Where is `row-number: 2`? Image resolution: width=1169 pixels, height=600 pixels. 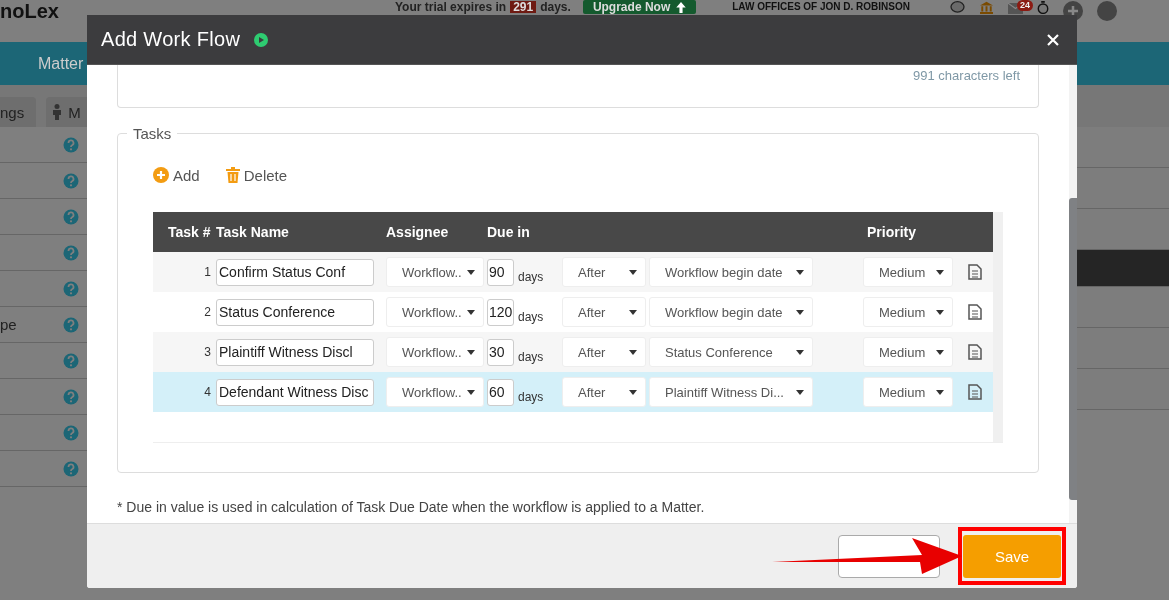 row-number: 2 is located at coordinates (207, 312).